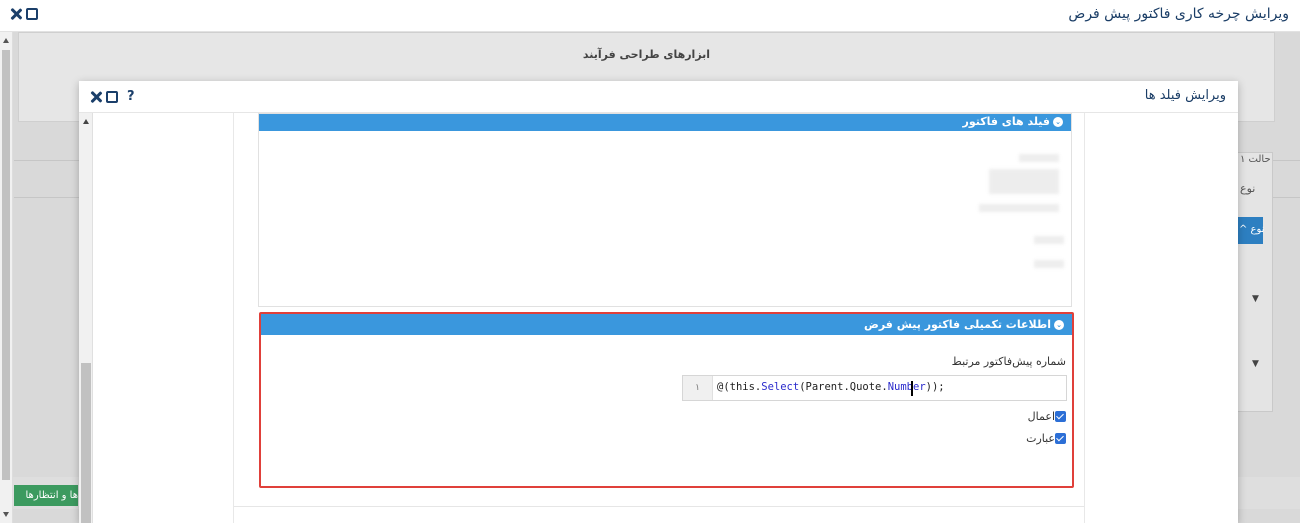  Describe the element at coordinates (1041, 416) in the screenshot. I see `checkbox-label: اعمال` at that location.